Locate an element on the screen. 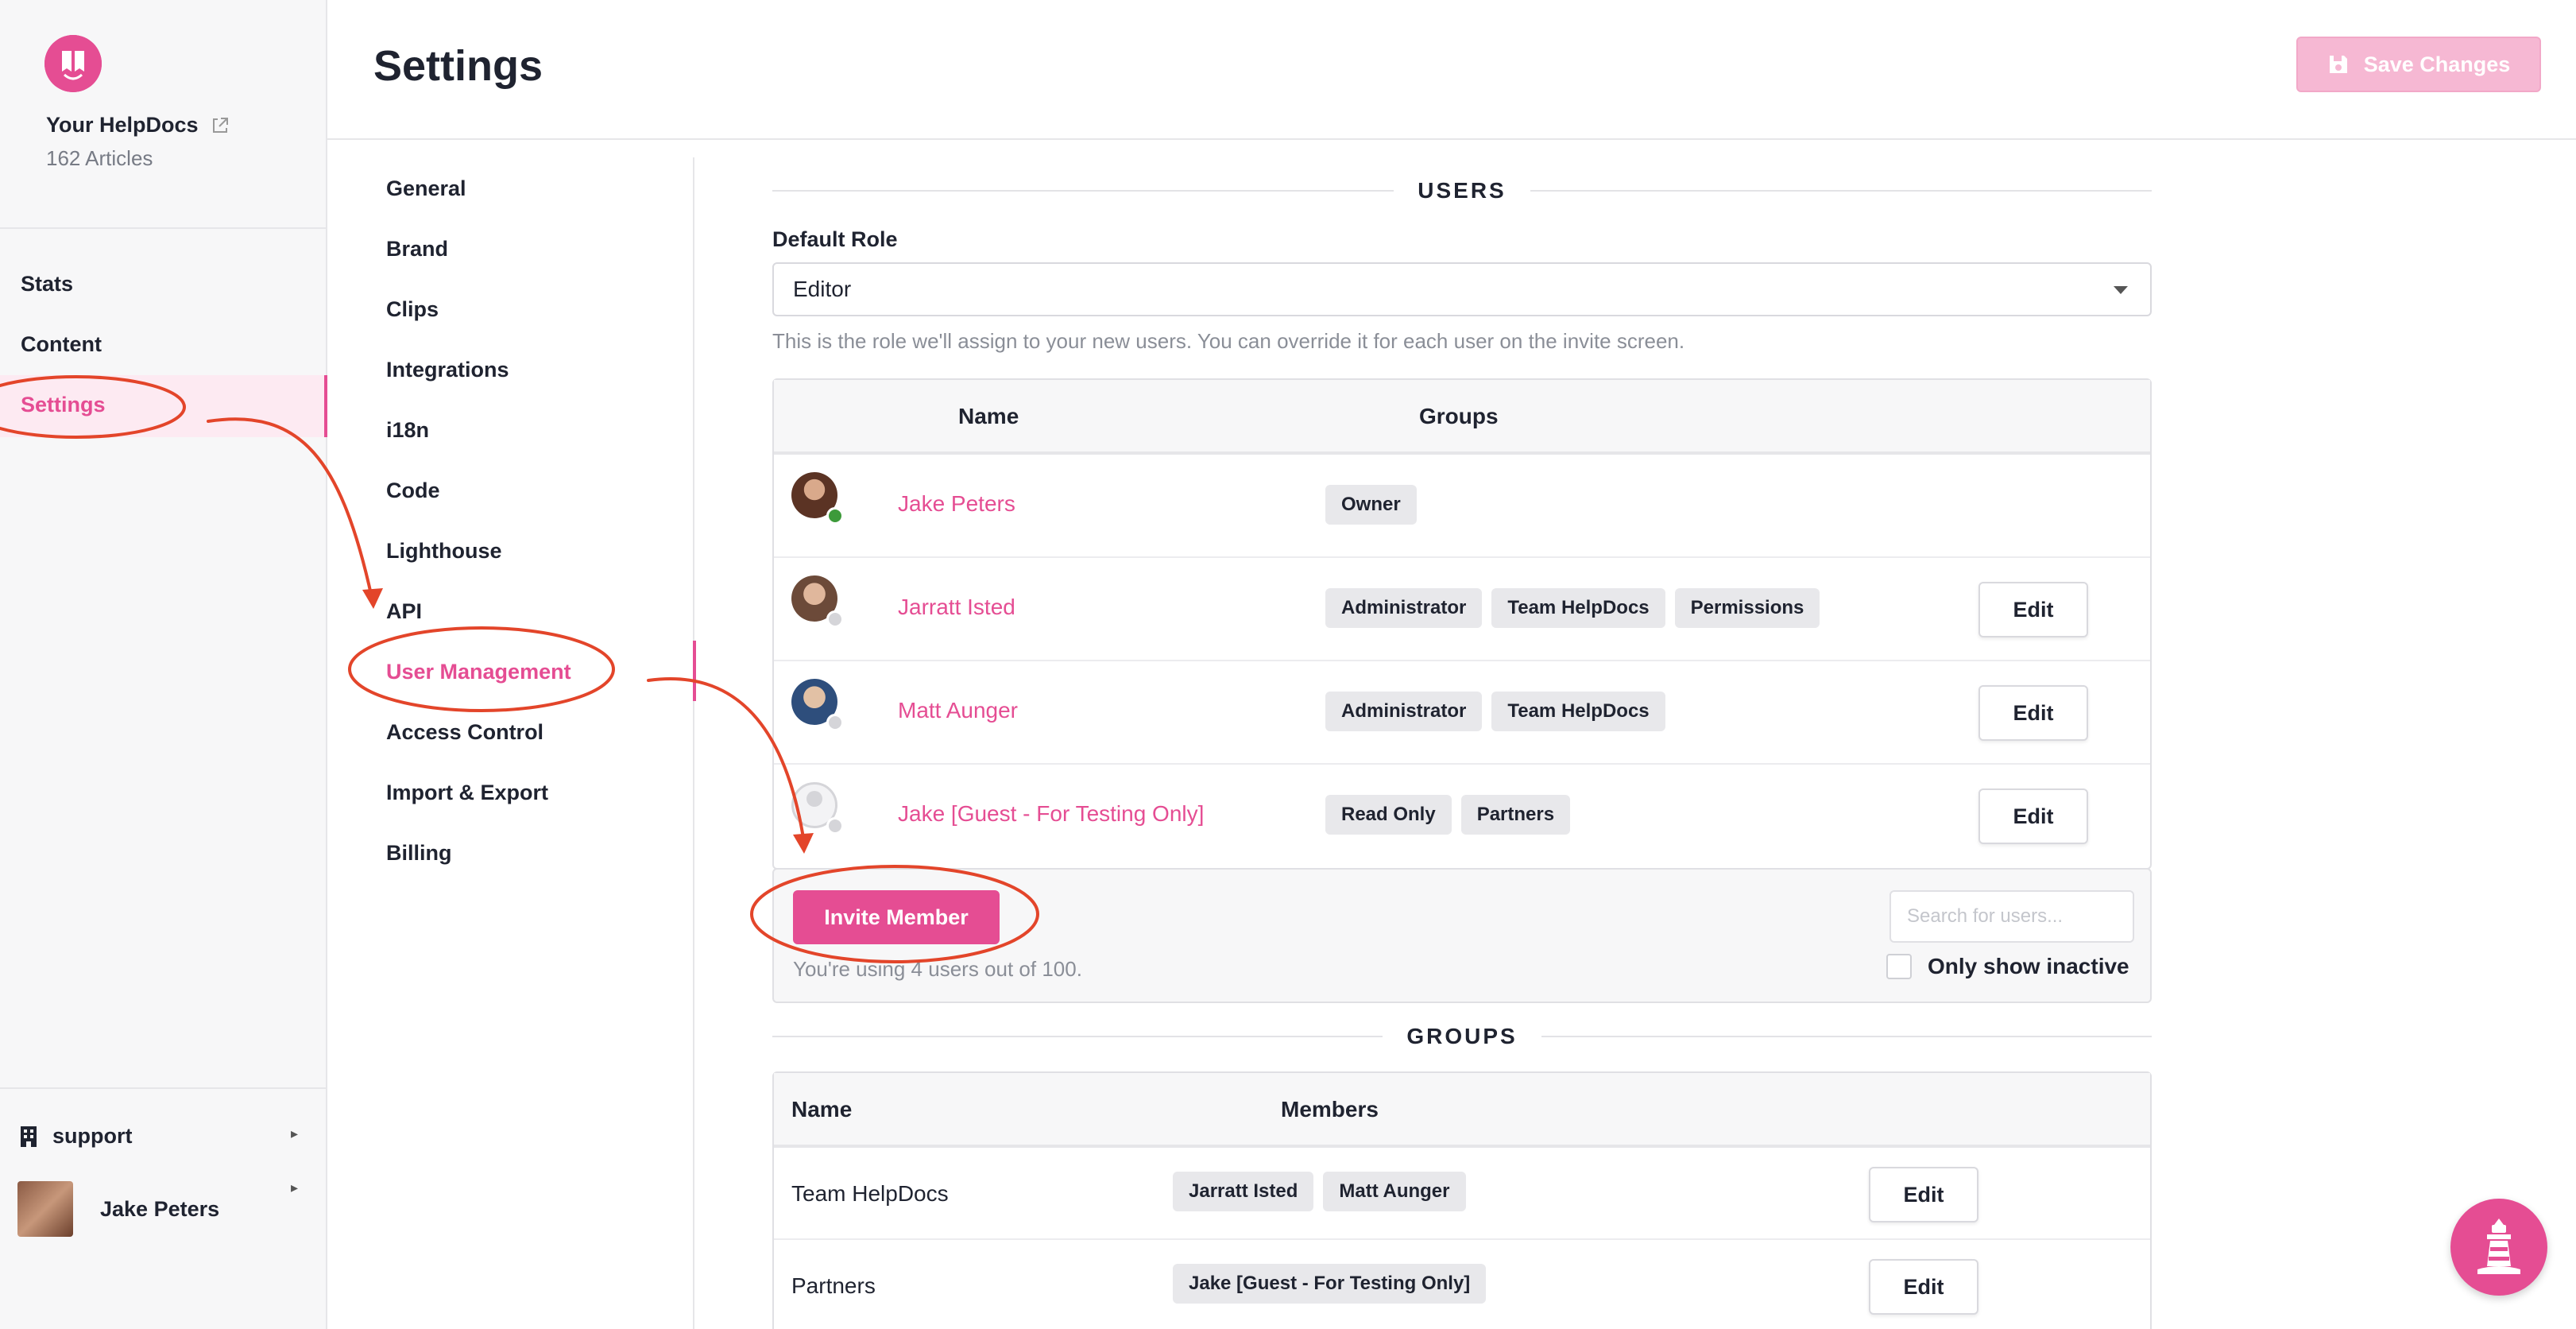 This screenshot has height=1329, width=2576. user-link: Jake Peters is located at coordinates (957, 504).